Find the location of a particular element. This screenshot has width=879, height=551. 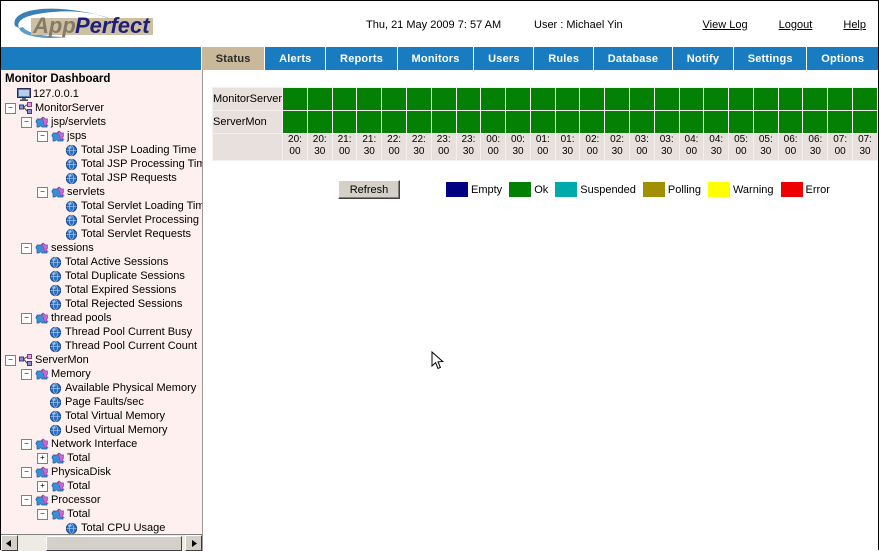

help-link: Help is located at coordinates (854, 25).